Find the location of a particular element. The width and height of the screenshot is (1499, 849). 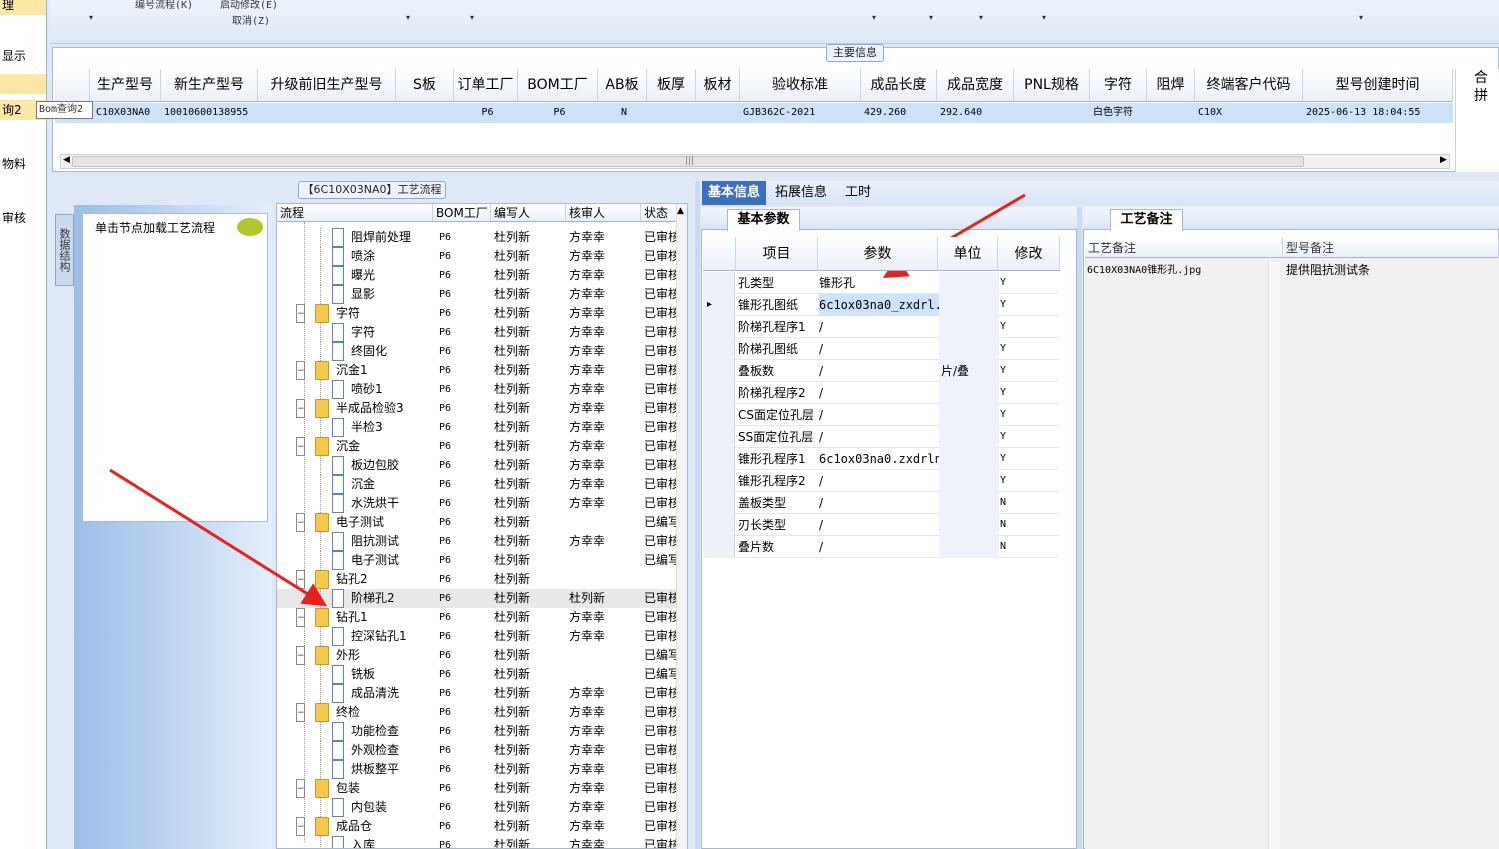

params-row: CS面定位孔层 / Y is located at coordinates (881, 415).